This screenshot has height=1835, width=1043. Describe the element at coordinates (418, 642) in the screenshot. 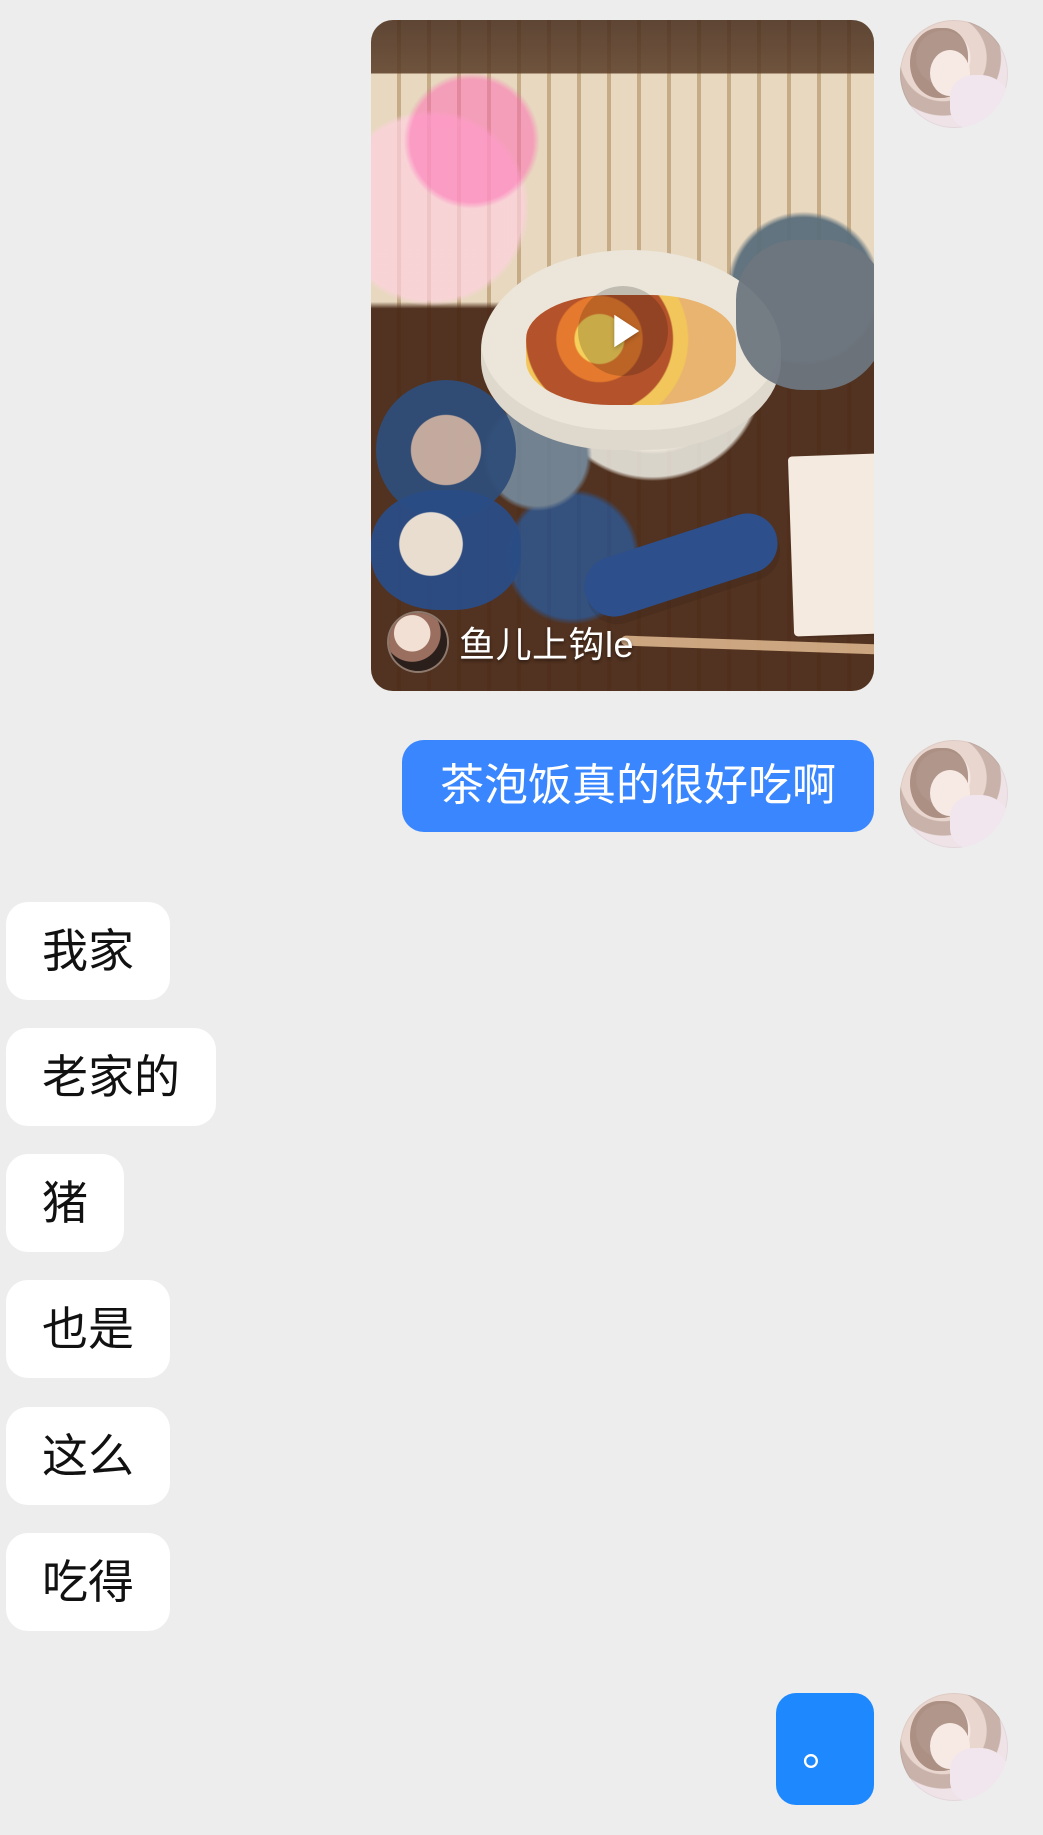

I see `author-avatar` at that location.